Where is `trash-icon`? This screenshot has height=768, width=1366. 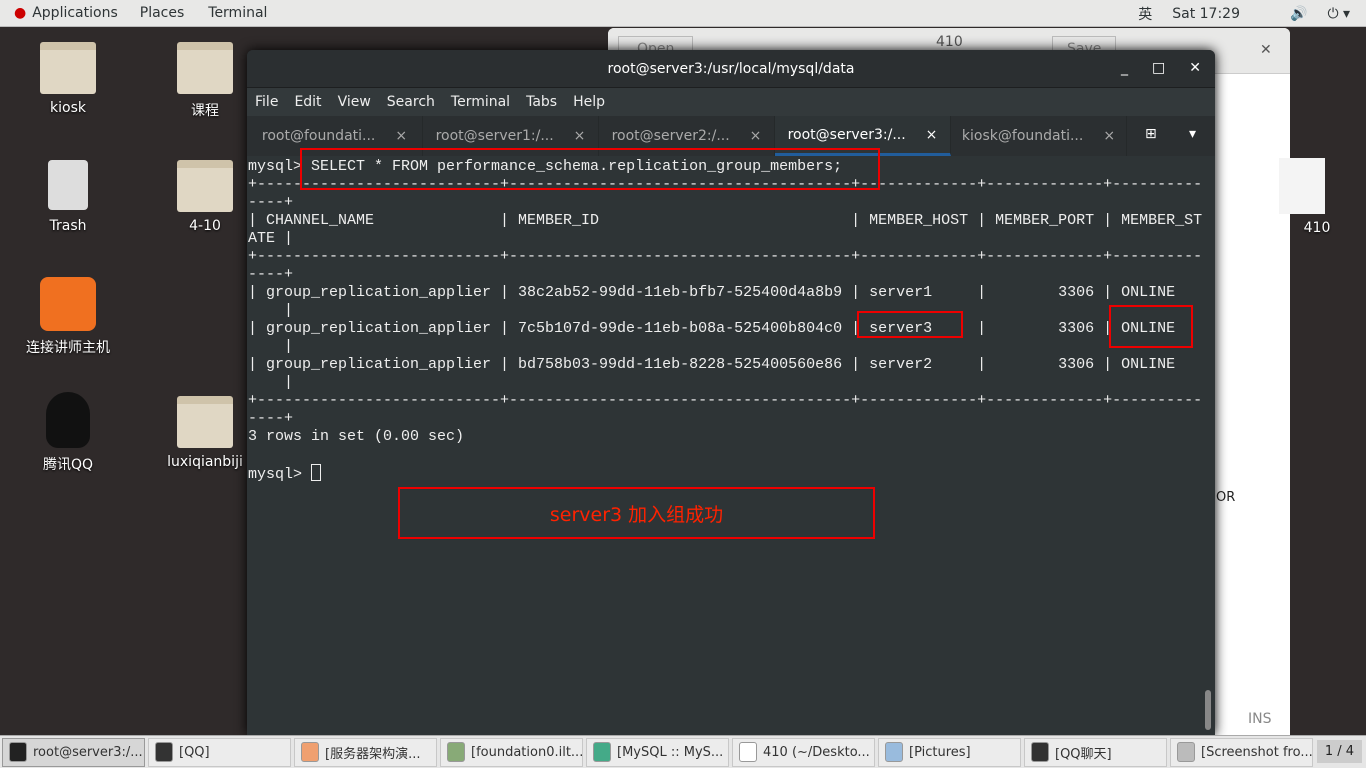
trash-icon is located at coordinates (68, 185).